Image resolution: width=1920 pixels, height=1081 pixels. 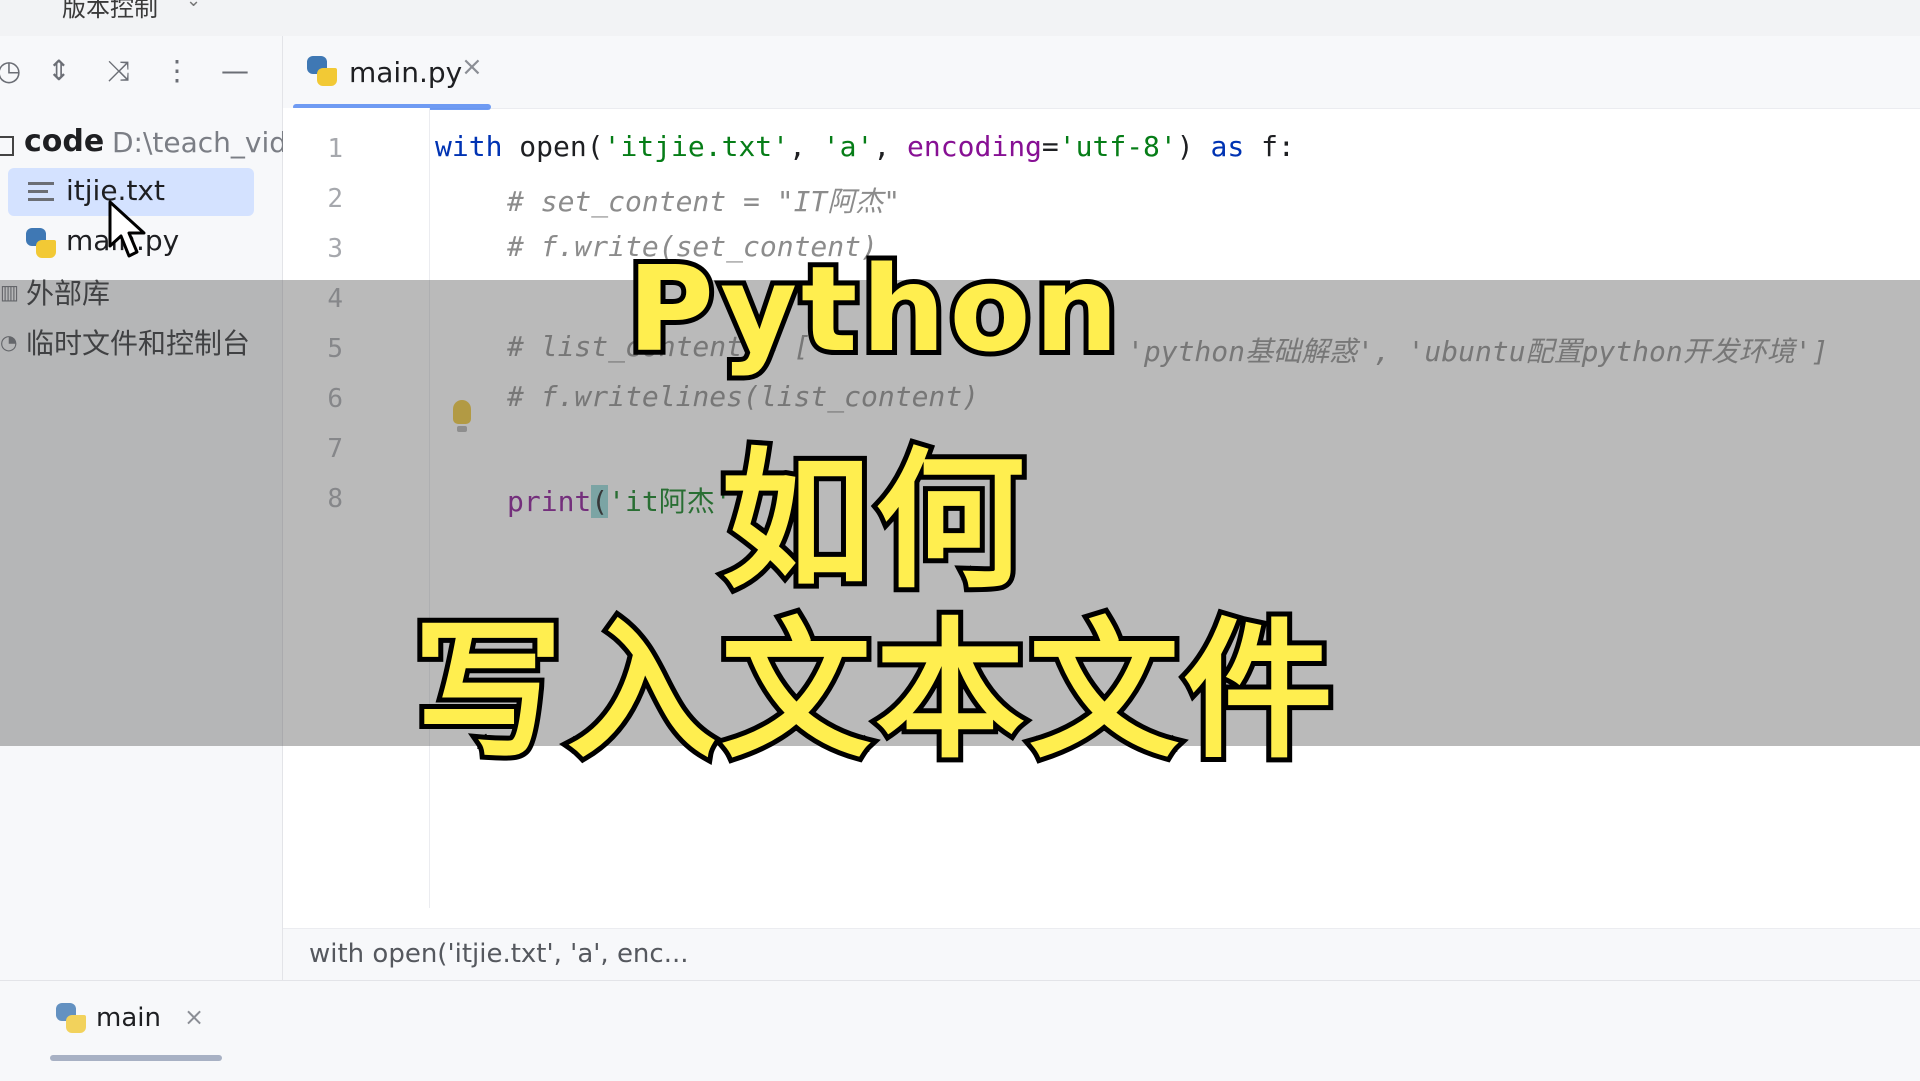 What do you see at coordinates (1050, 146) in the screenshot?
I see `code-token: =` at bounding box center [1050, 146].